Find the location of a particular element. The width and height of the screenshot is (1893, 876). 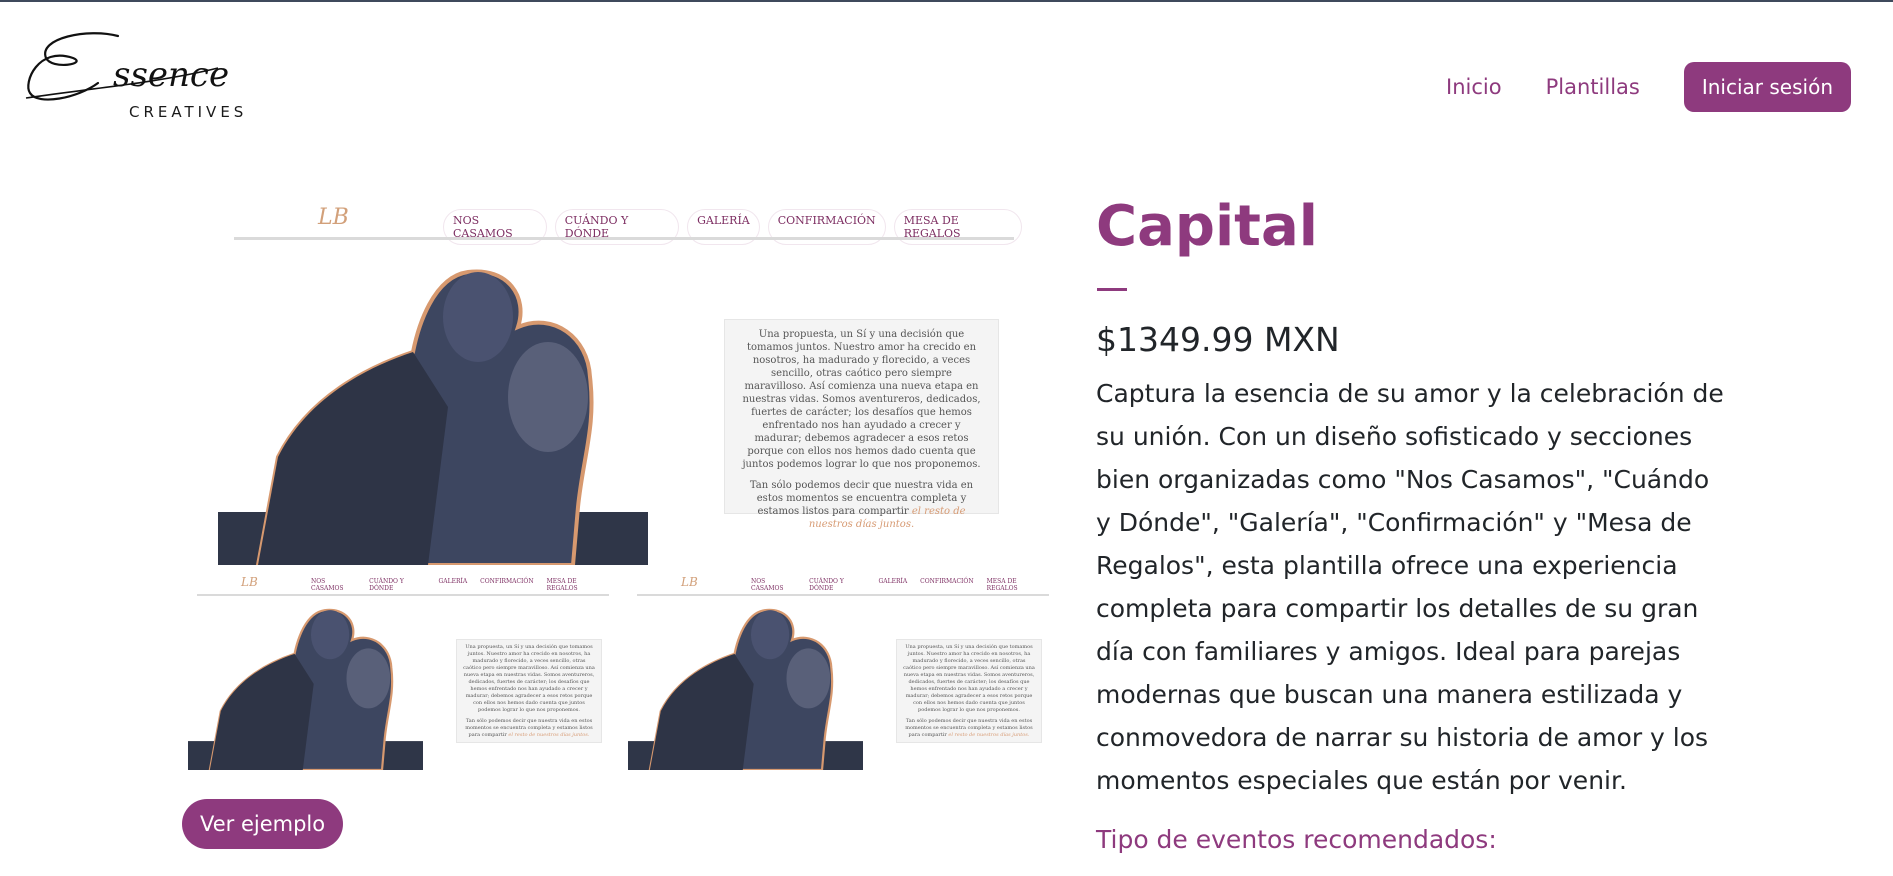

logo-script-mark: ssence is located at coordinates (127, 66).